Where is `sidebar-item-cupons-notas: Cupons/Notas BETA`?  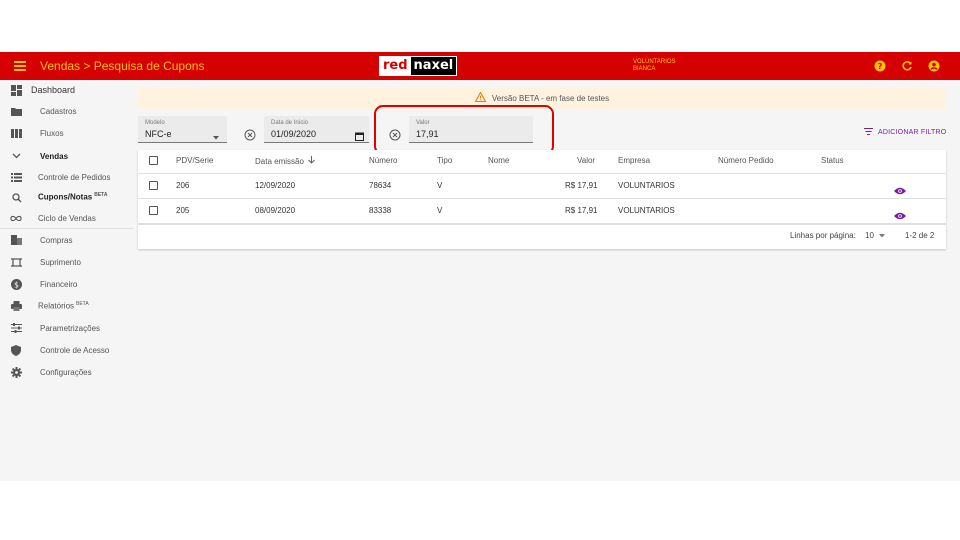
sidebar-item-cupons-notas: Cupons/Notas BETA is located at coordinates (66, 197).